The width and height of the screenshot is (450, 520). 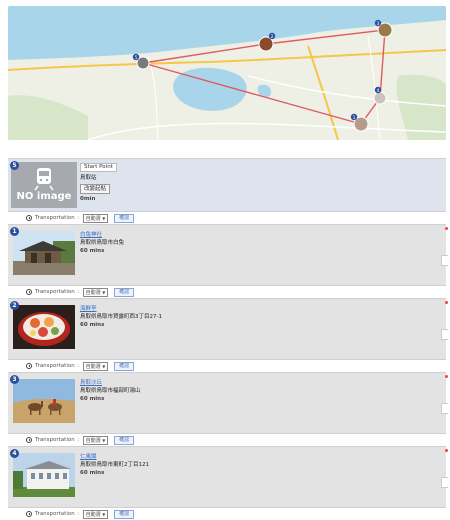 I want to click on start-duration: 0min, so click(x=88, y=199).